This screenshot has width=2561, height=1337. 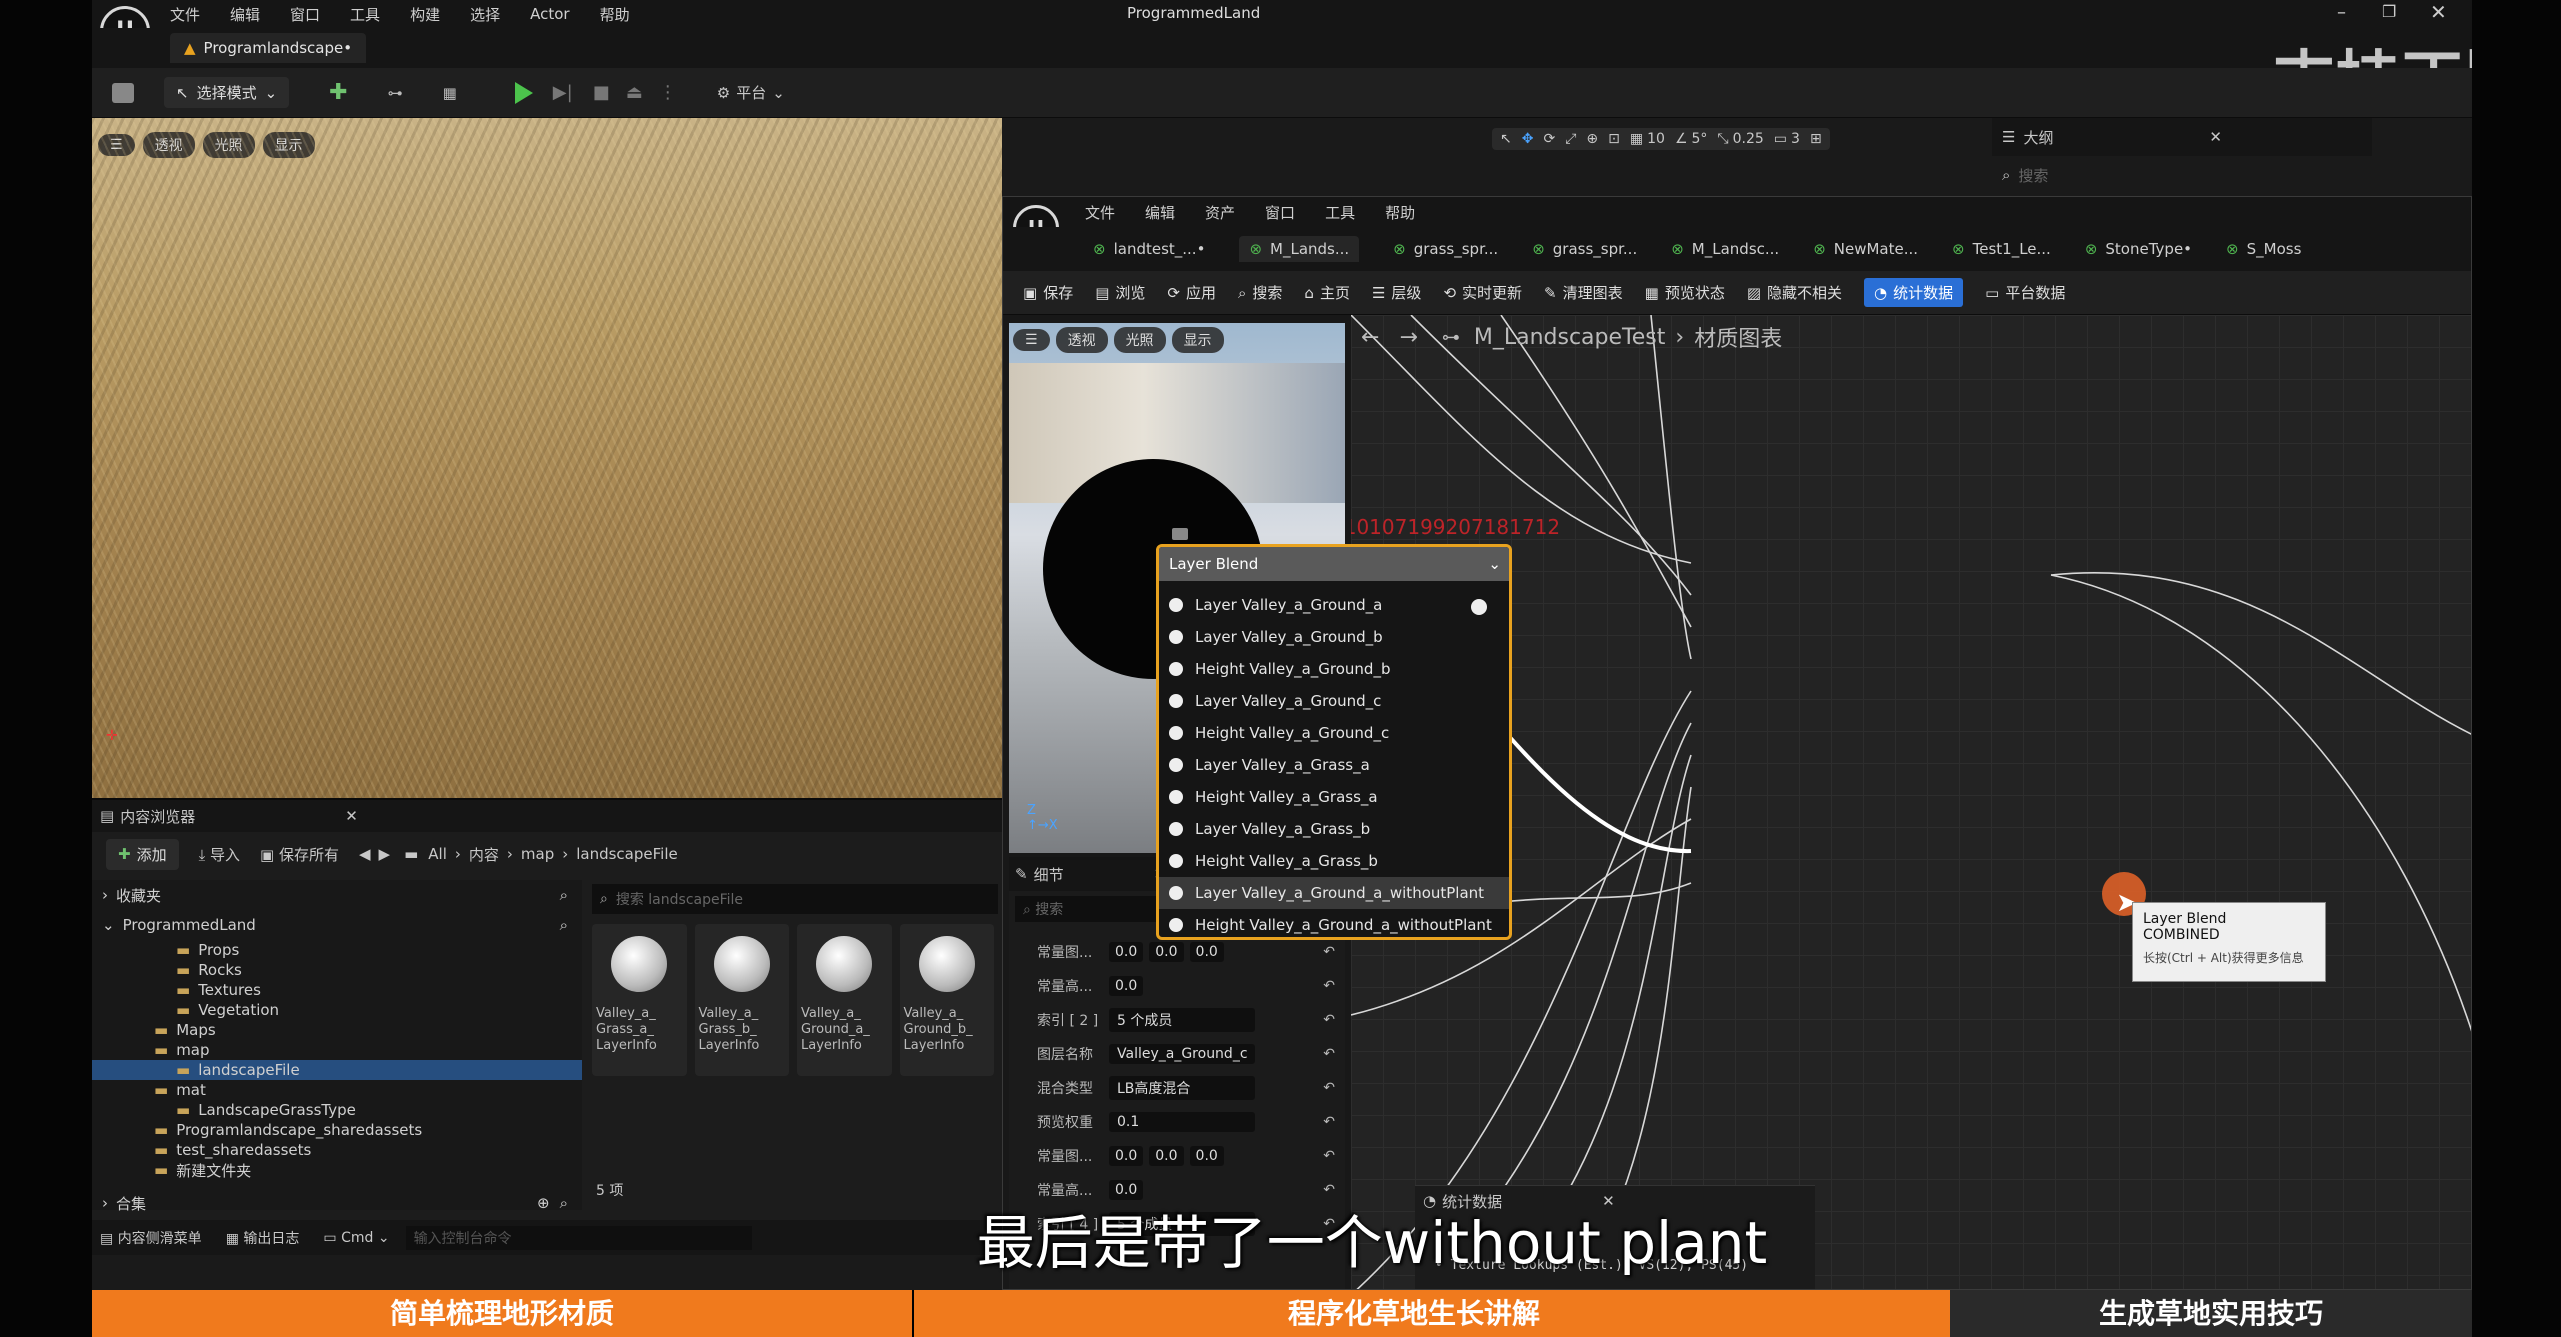 I want to click on material-toolbar-button: ▨ 隐藏不相关, so click(x=1794, y=292).